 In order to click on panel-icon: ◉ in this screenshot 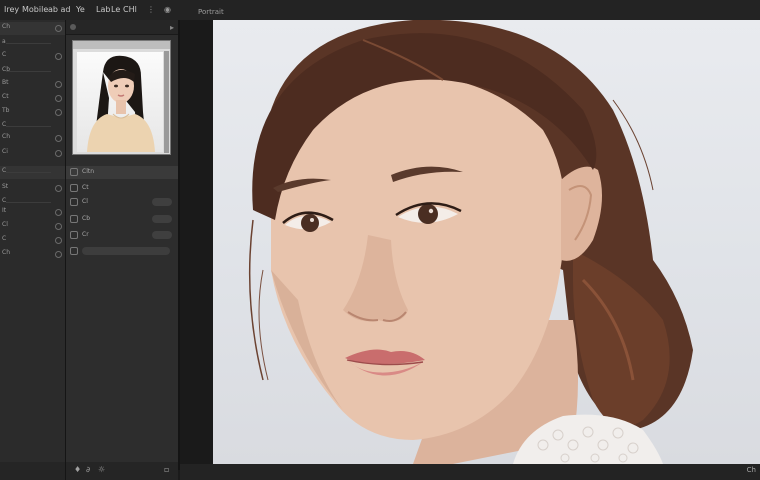, I will do `click(167, 10)`.